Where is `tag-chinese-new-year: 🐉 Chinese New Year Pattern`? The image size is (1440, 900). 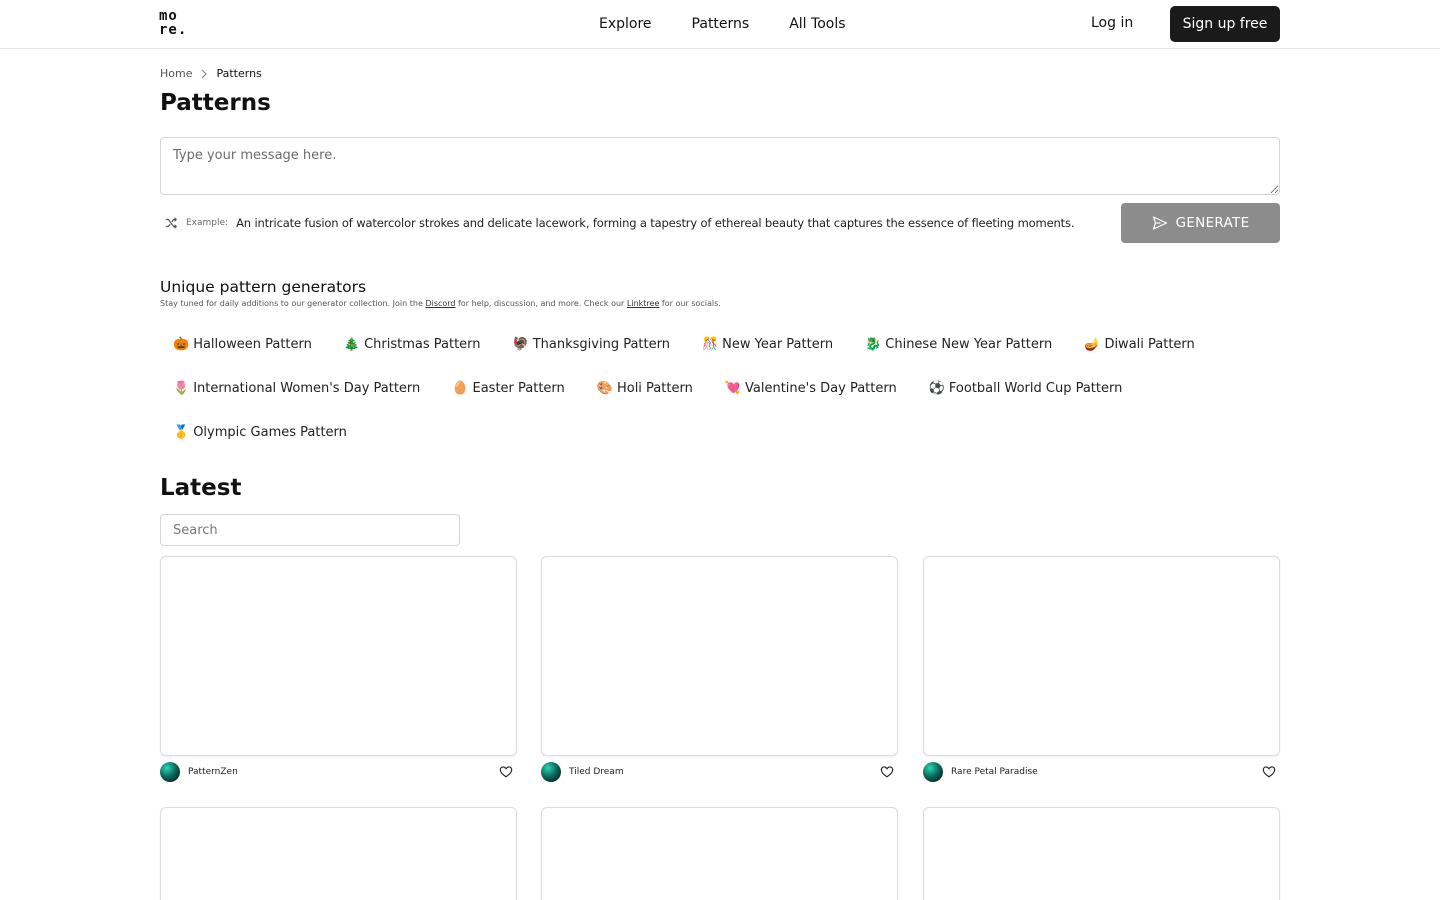 tag-chinese-new-year: 🐉 Chinese New Year Pattern is located at coordinates (958, 344).